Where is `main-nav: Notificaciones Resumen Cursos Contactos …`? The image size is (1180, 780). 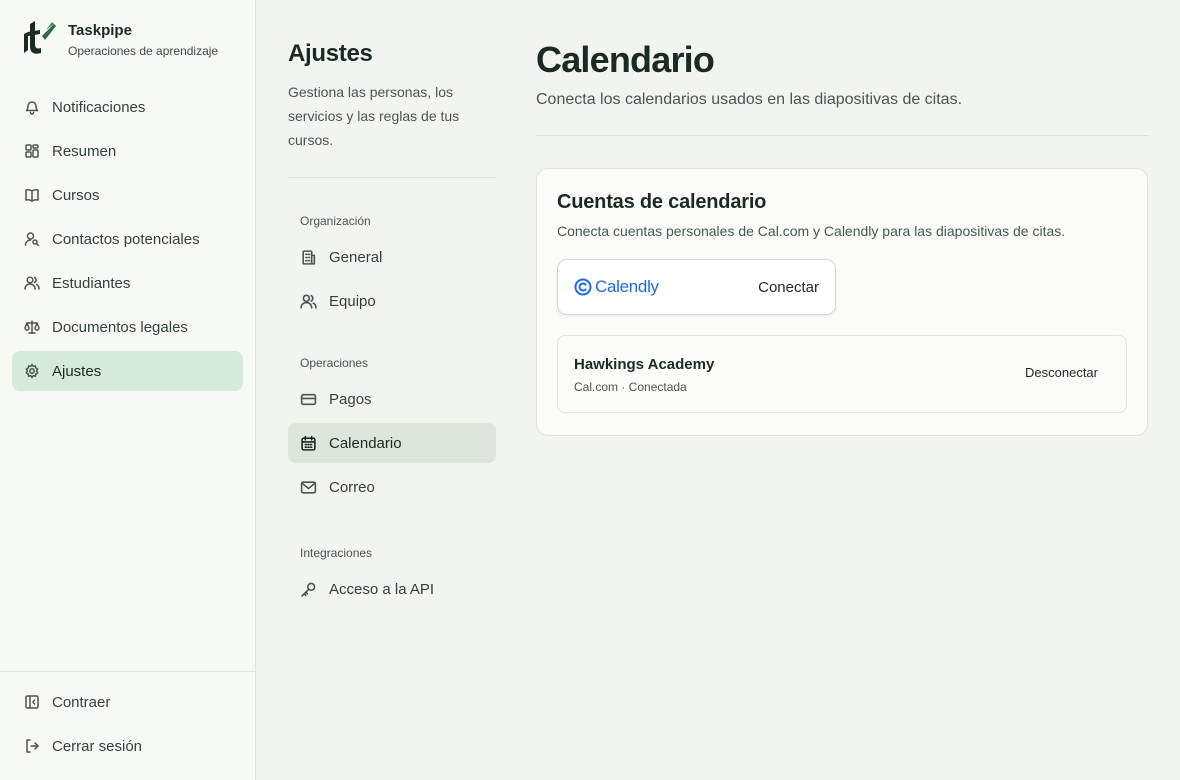
main-nav: Notificaciones Resumen Cursos Contactos … is located at coordinates (127, 241).